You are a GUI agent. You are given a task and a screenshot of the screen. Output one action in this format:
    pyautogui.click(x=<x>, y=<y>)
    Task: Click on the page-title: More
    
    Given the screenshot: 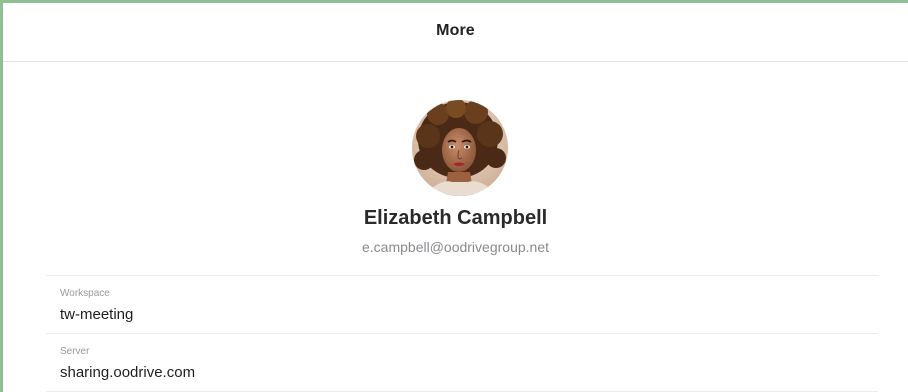 What is the action you would take?
    pyautogui.click(x=455, y=30)
    